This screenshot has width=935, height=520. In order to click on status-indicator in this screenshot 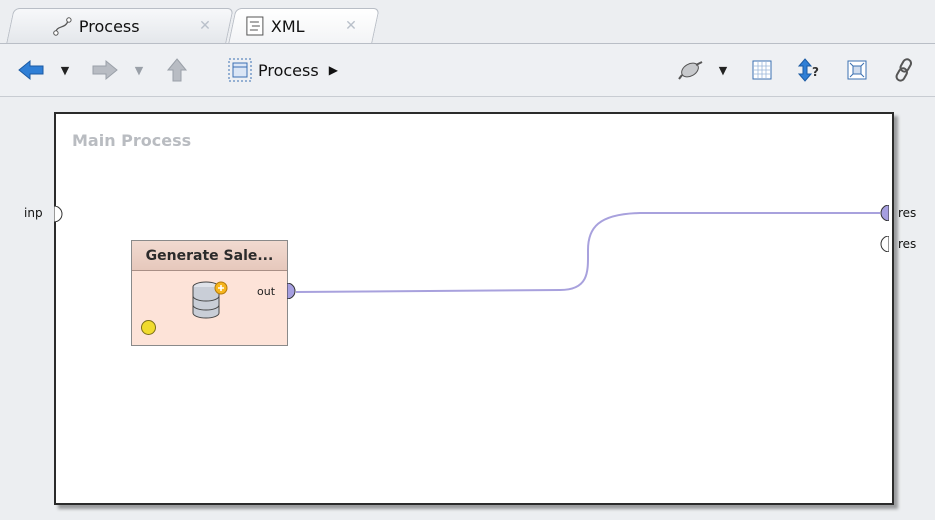, I will do `click(148, 327)`.